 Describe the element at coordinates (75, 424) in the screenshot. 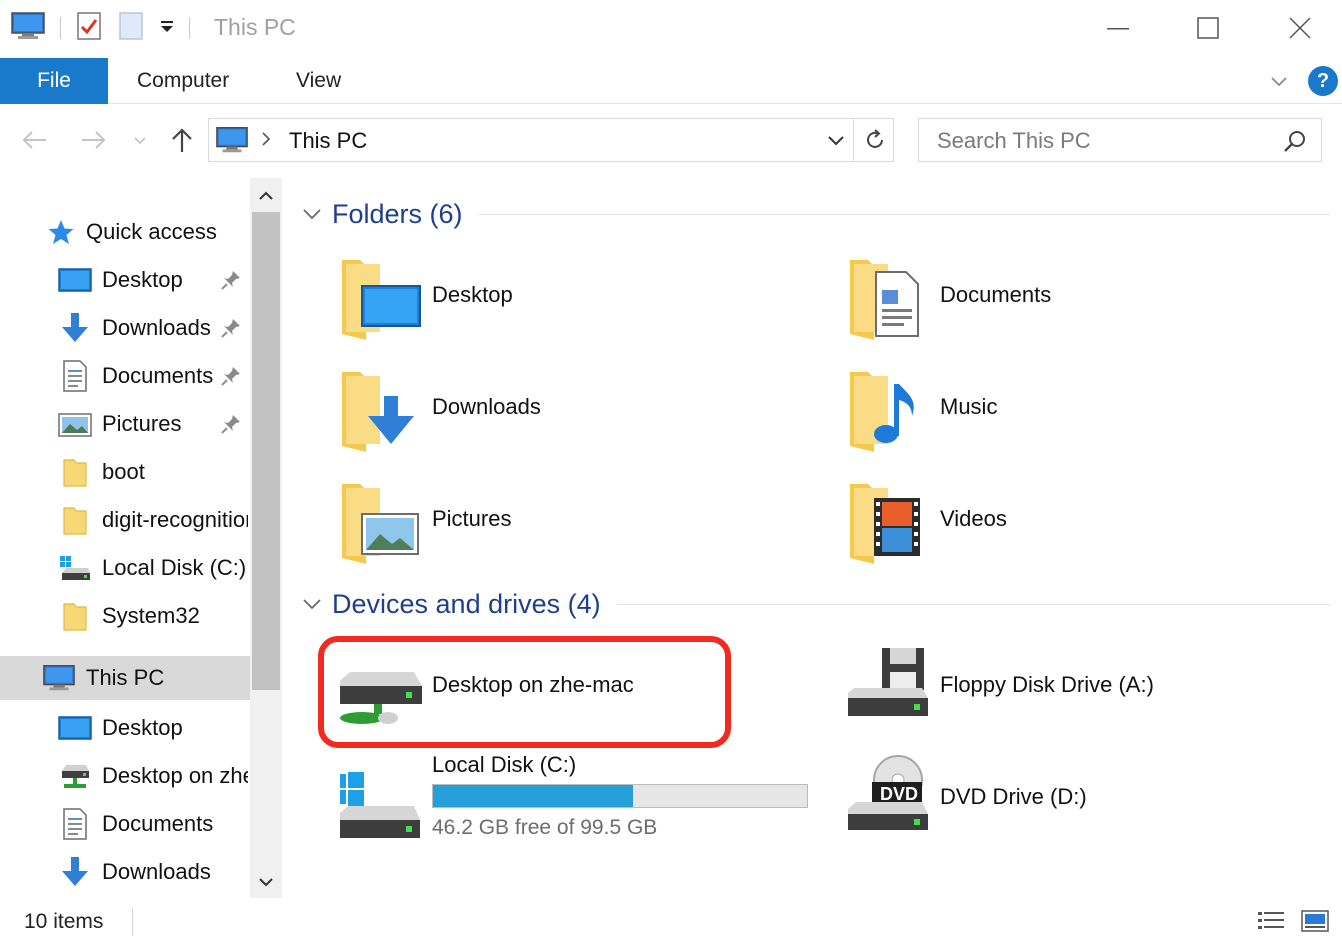

I see `pictures-icon` at that location.